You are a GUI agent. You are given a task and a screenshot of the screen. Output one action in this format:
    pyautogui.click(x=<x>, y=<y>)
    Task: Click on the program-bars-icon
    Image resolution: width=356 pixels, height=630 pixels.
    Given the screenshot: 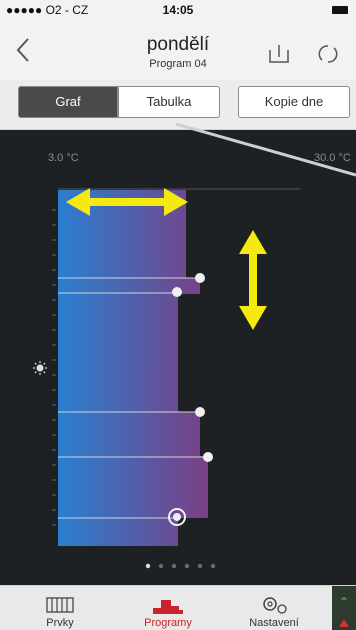 What is the action you would take?
    pyautogui.click(x=168, y=607)
    